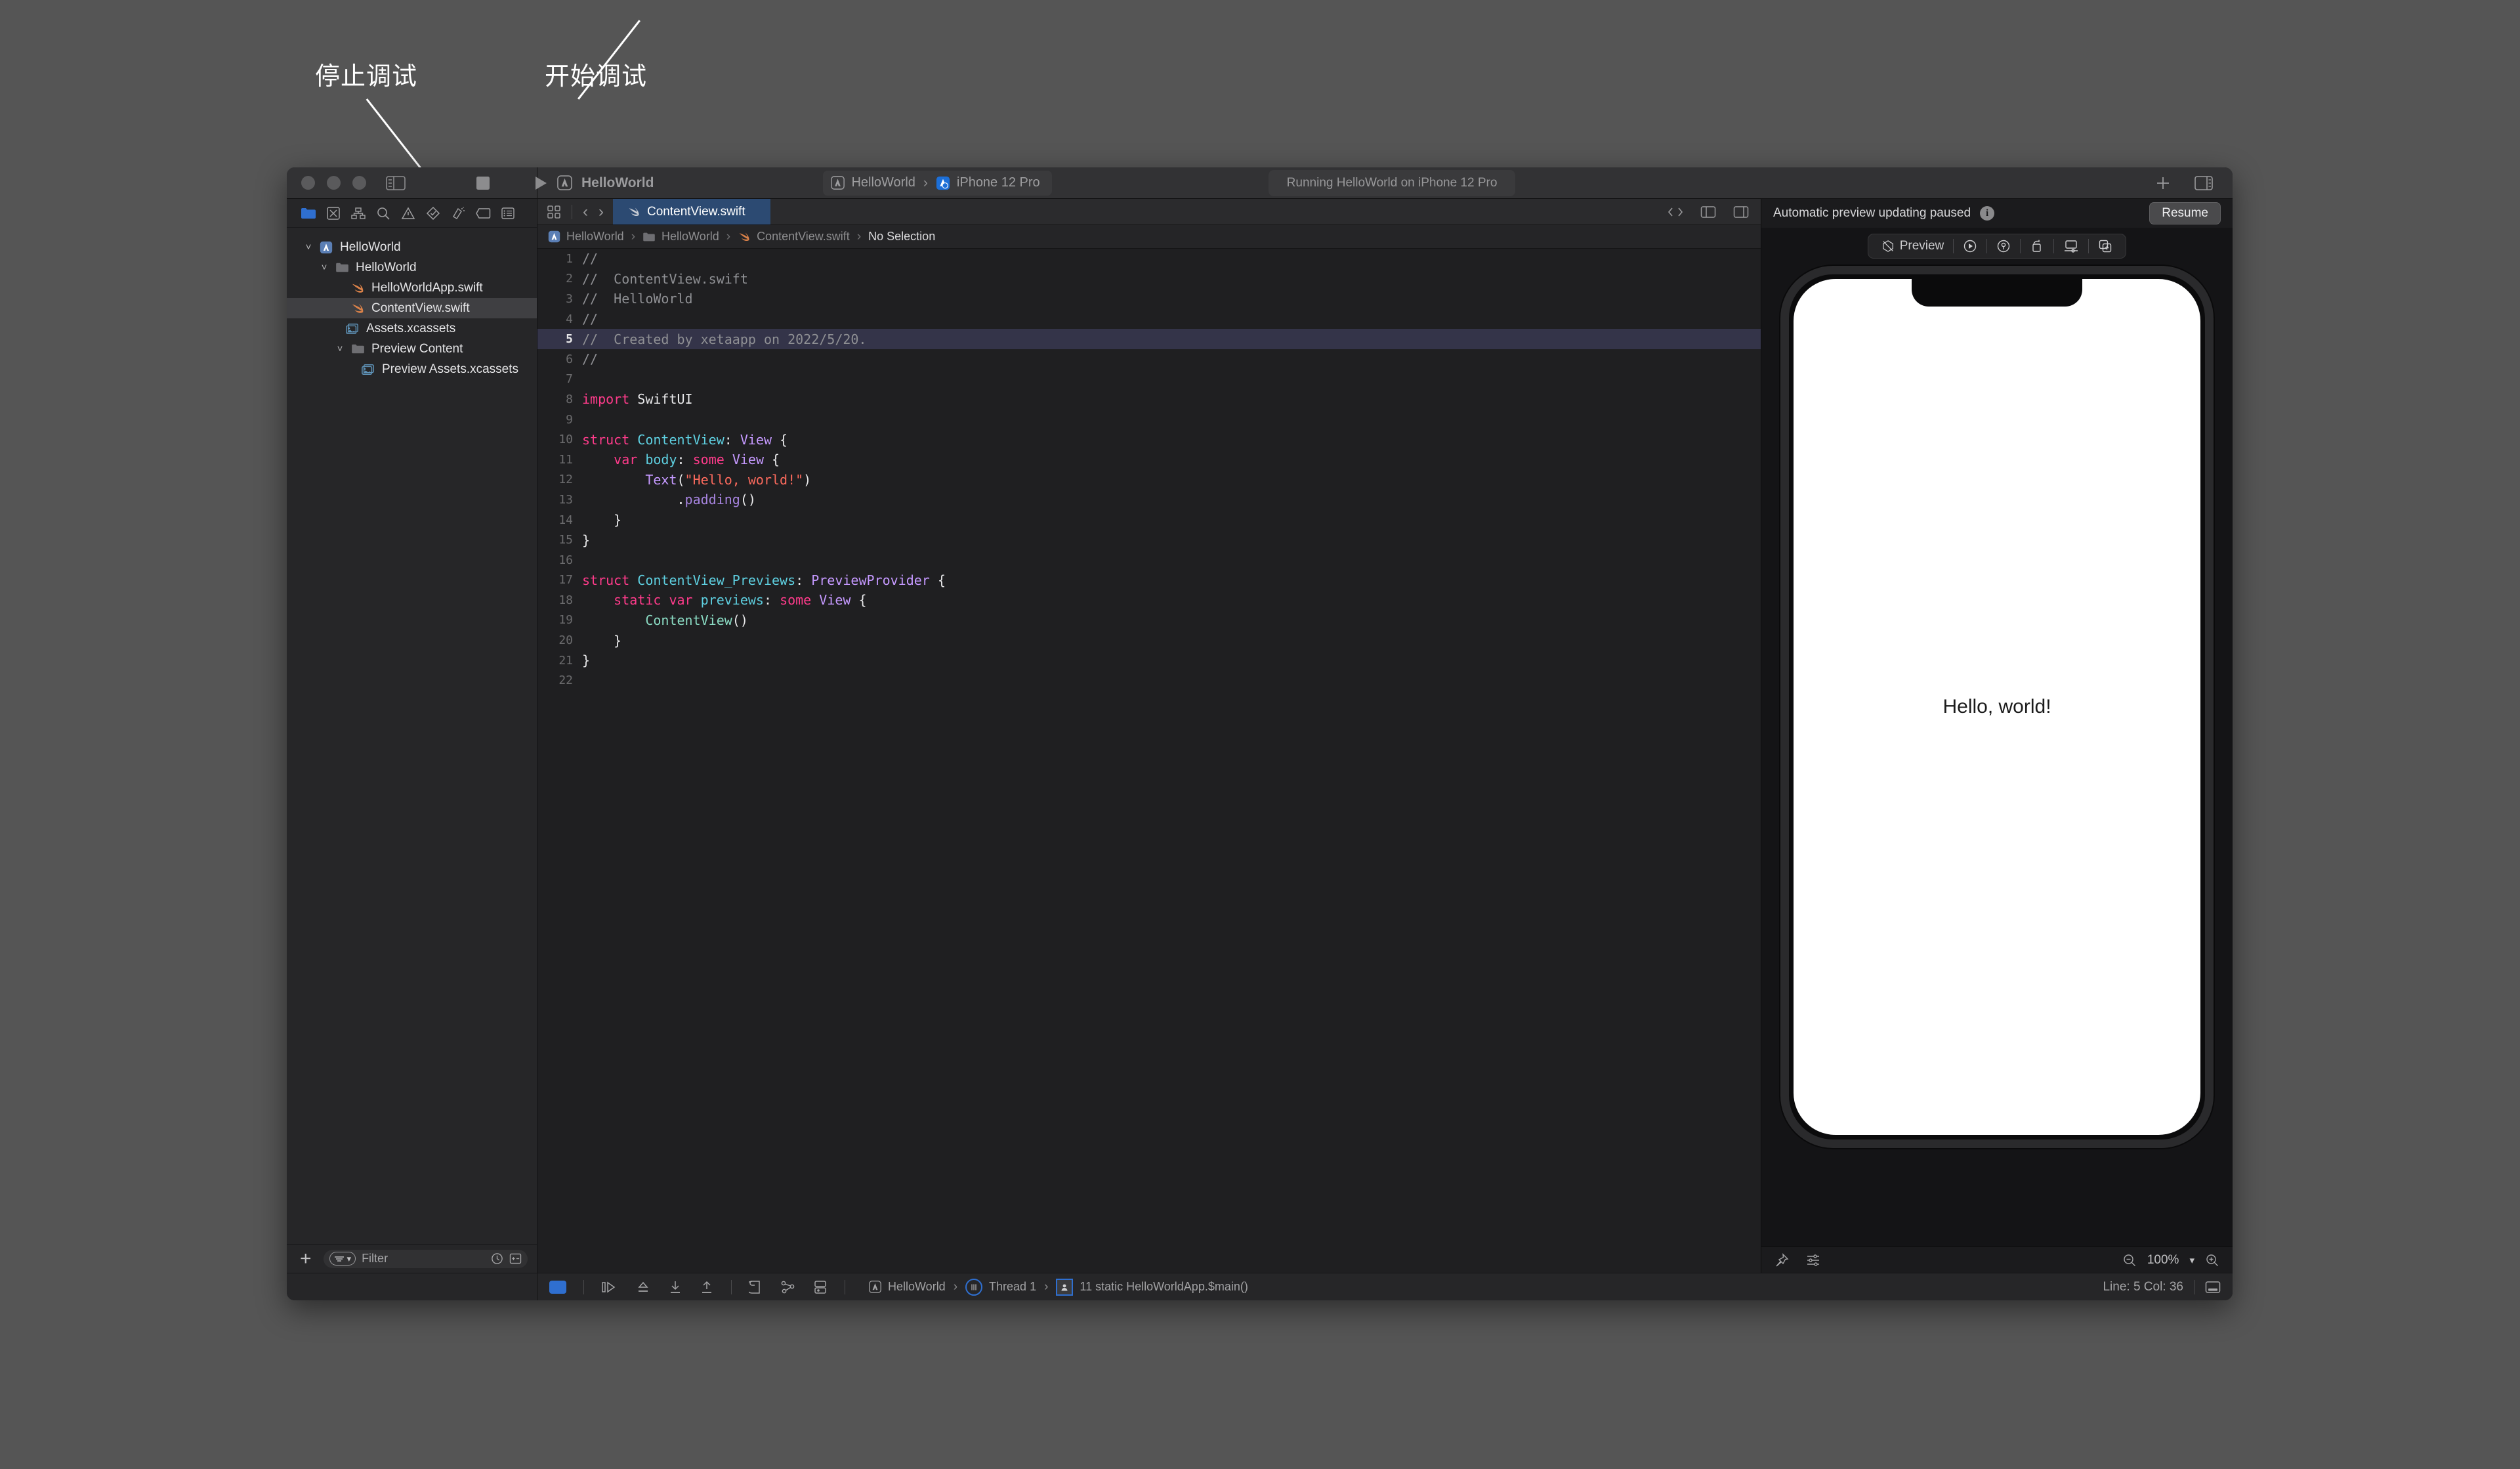 The width and height of the screenshot is (2520, 1469). What do you see at coordinates (1149, 520) in the screenshot?
I see `code-line: 14 }` at bounding box center [1149, 520].